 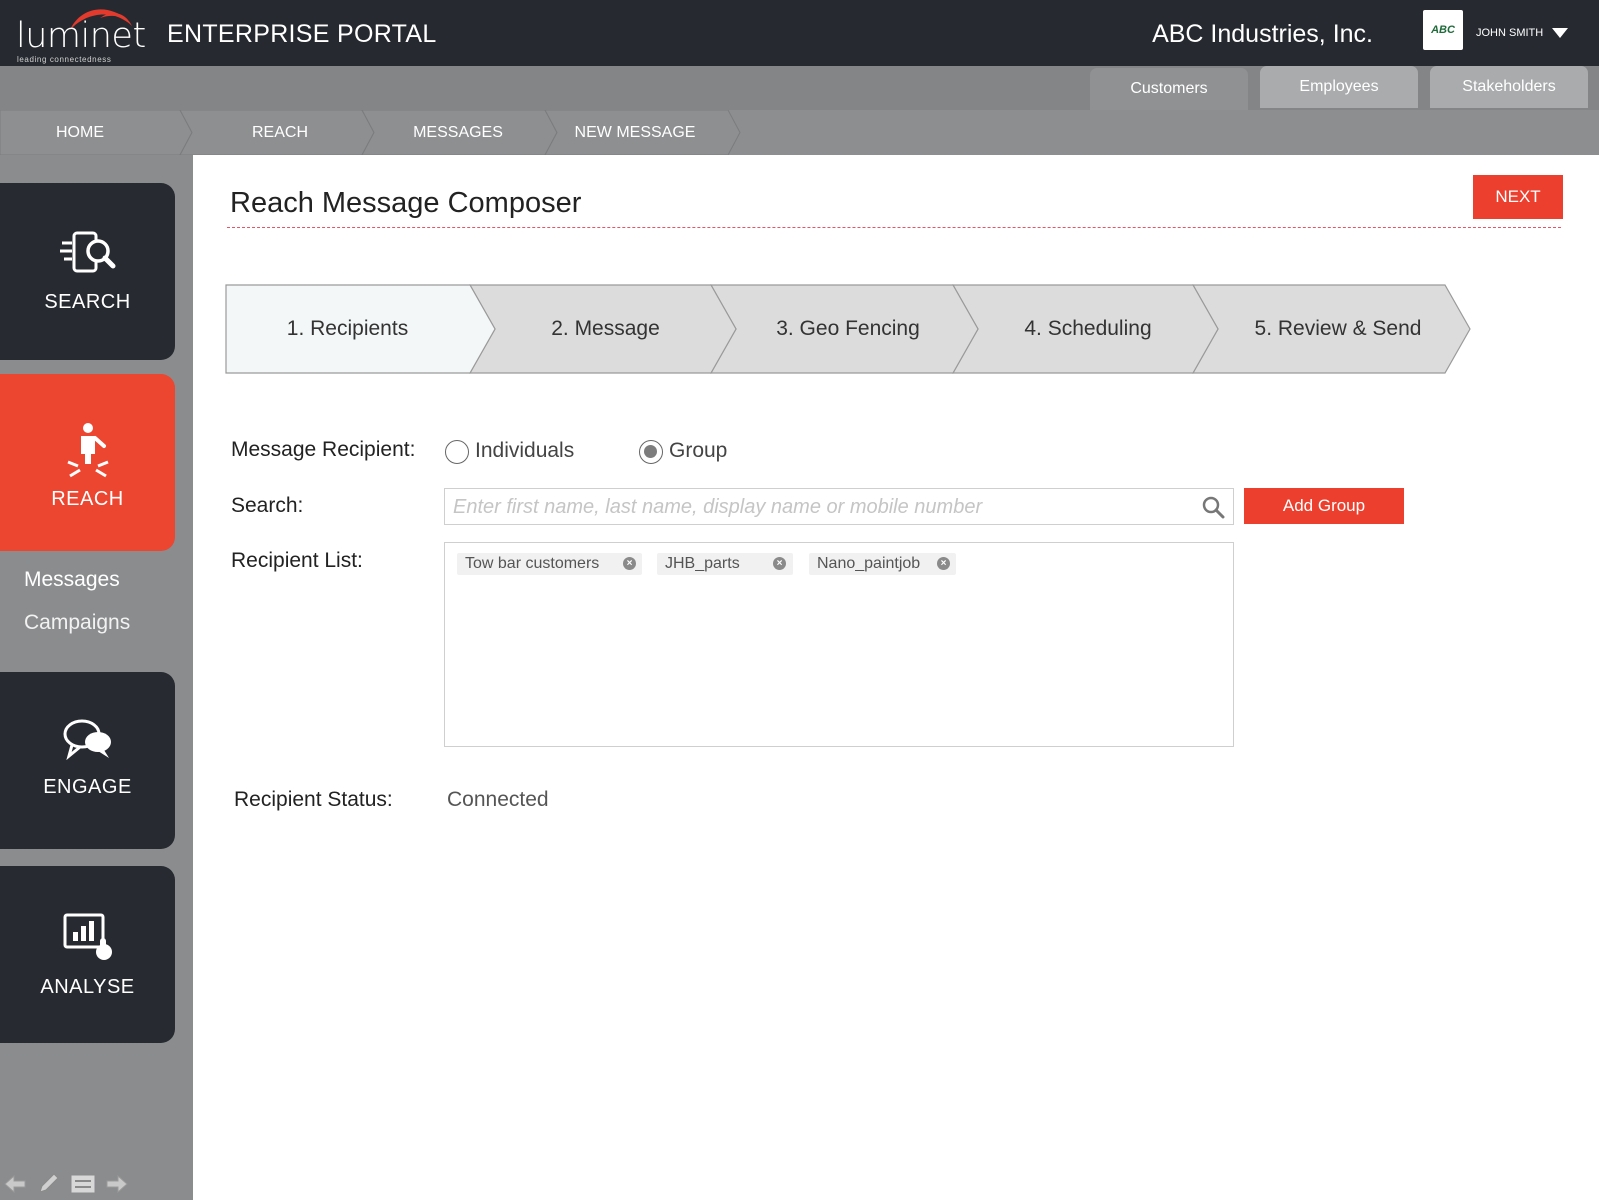 I want to click on recipient-chip: Nano_paintjob ×, so click(x=882, y=564).